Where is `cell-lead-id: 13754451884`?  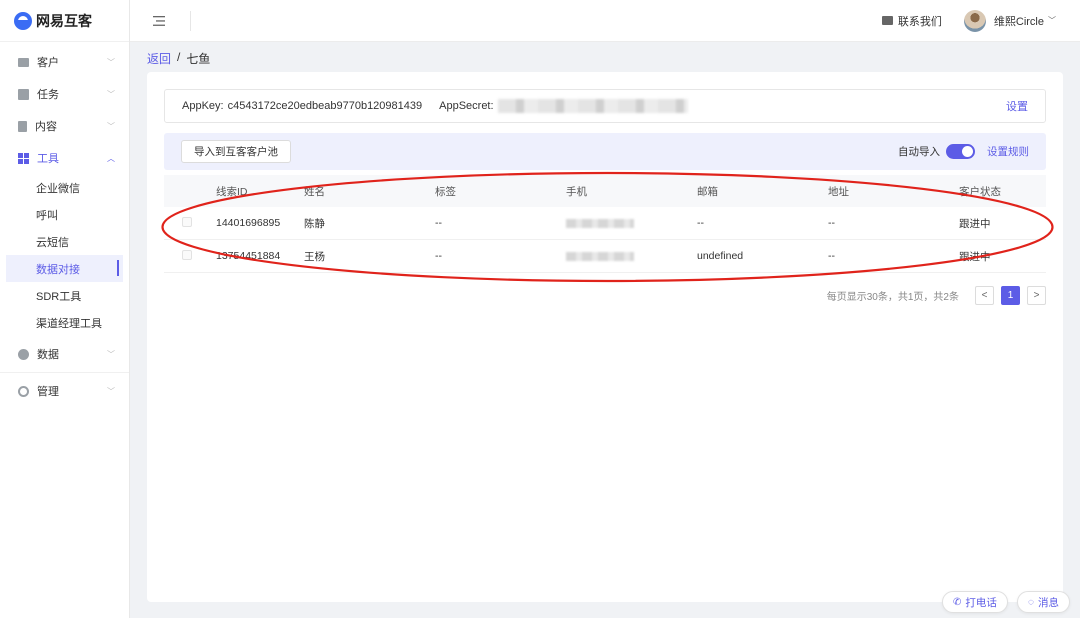
cell-lead-id: 13754451884 is located at coordinates (248, 256).